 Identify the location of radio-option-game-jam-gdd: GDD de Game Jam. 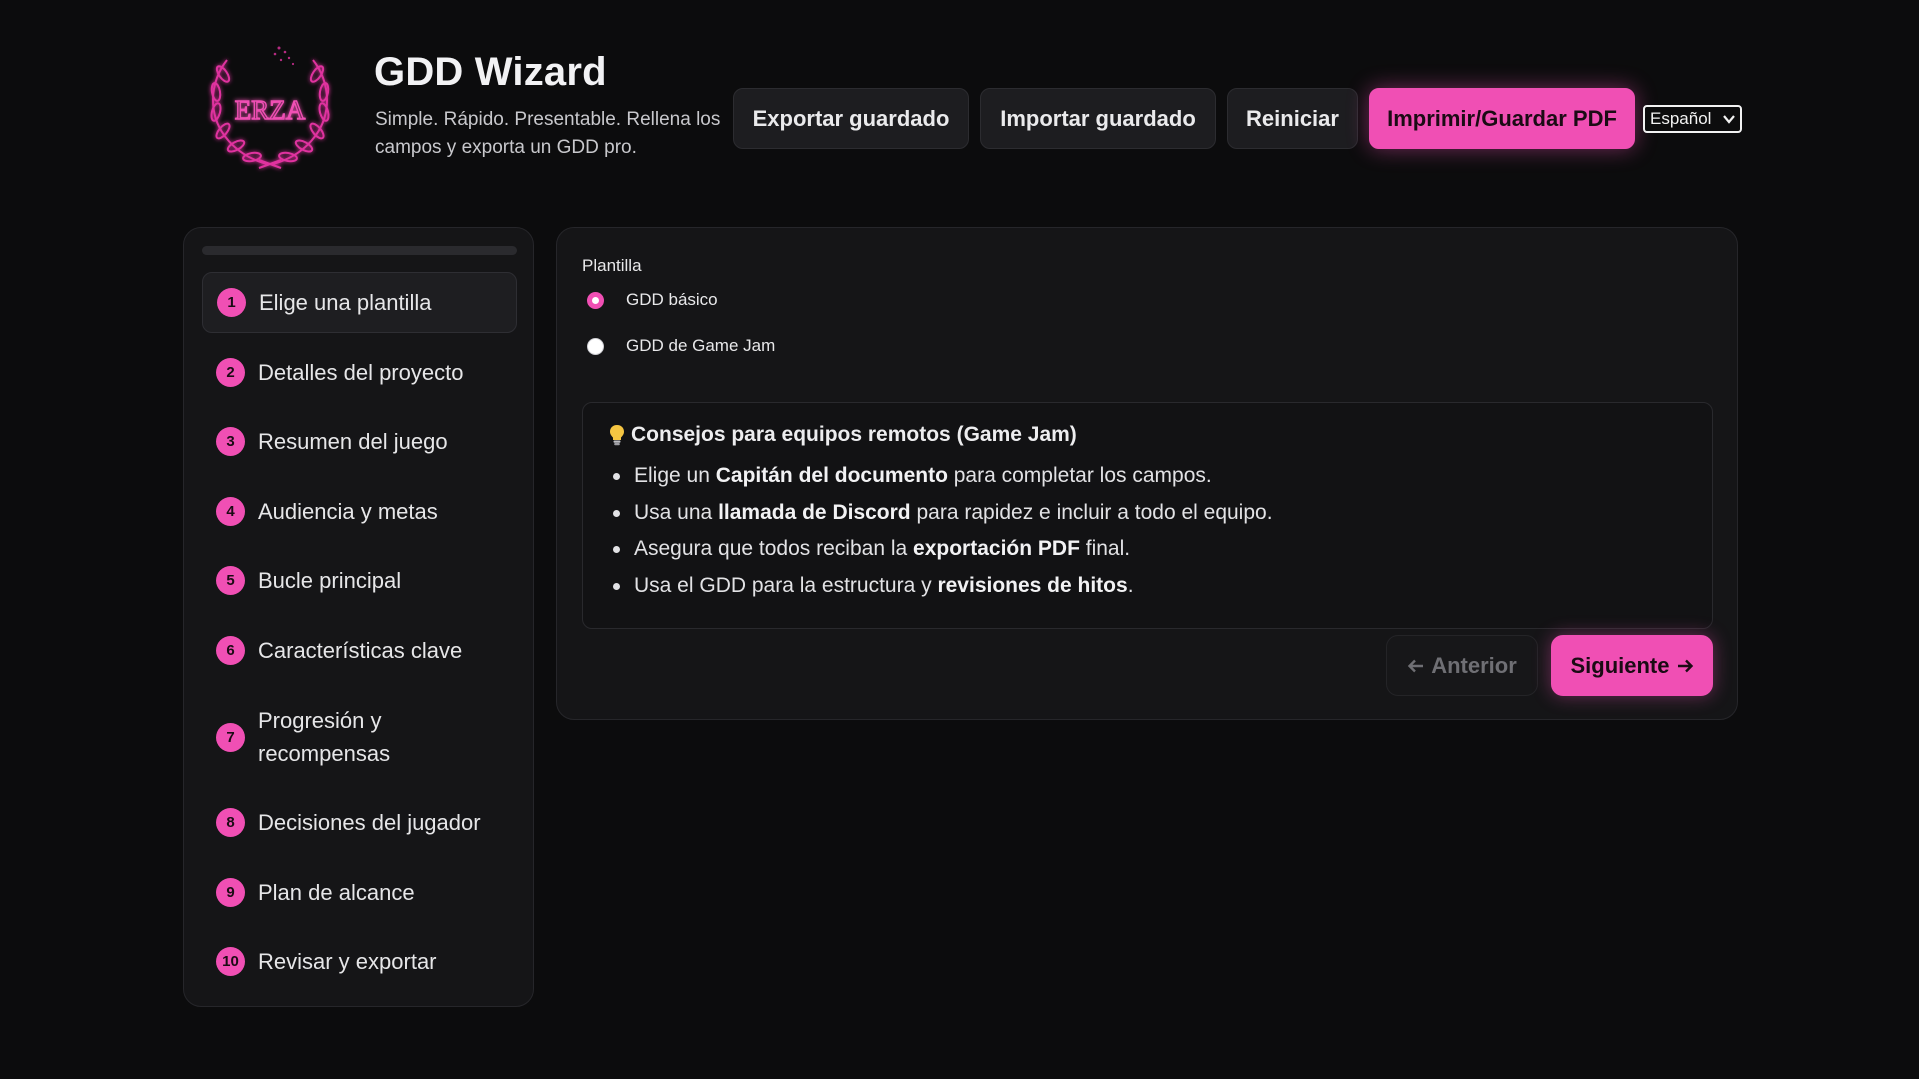
(681, 346).